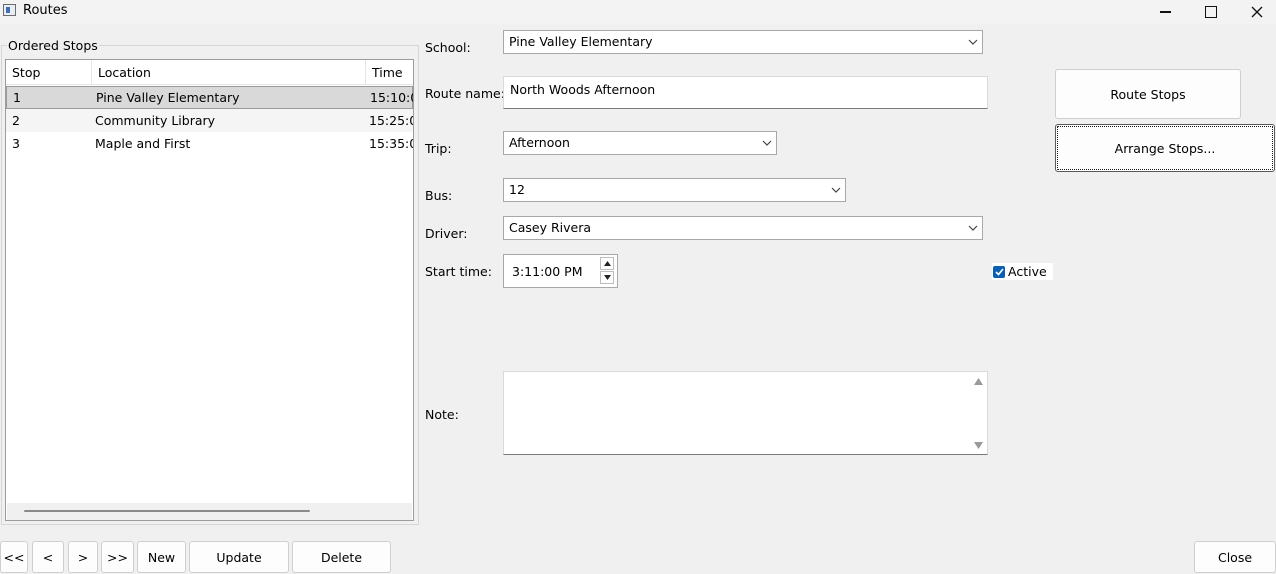 The height and width of the screenshot is (574, 1276). Describe the element at coordinates (1148, 94) in the screenshot. I see `route-stops-button: Route Stops` at that location.